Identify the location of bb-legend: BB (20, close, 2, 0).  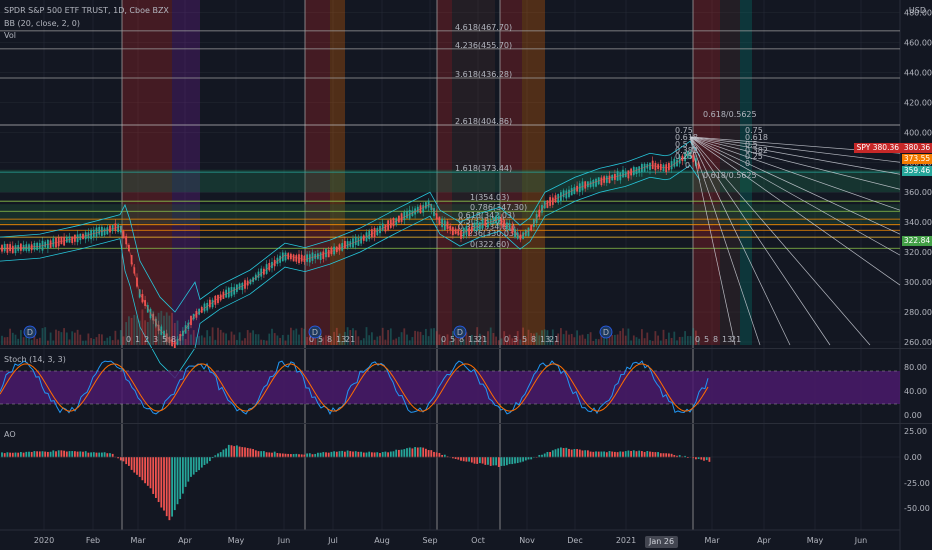
(42, 23).